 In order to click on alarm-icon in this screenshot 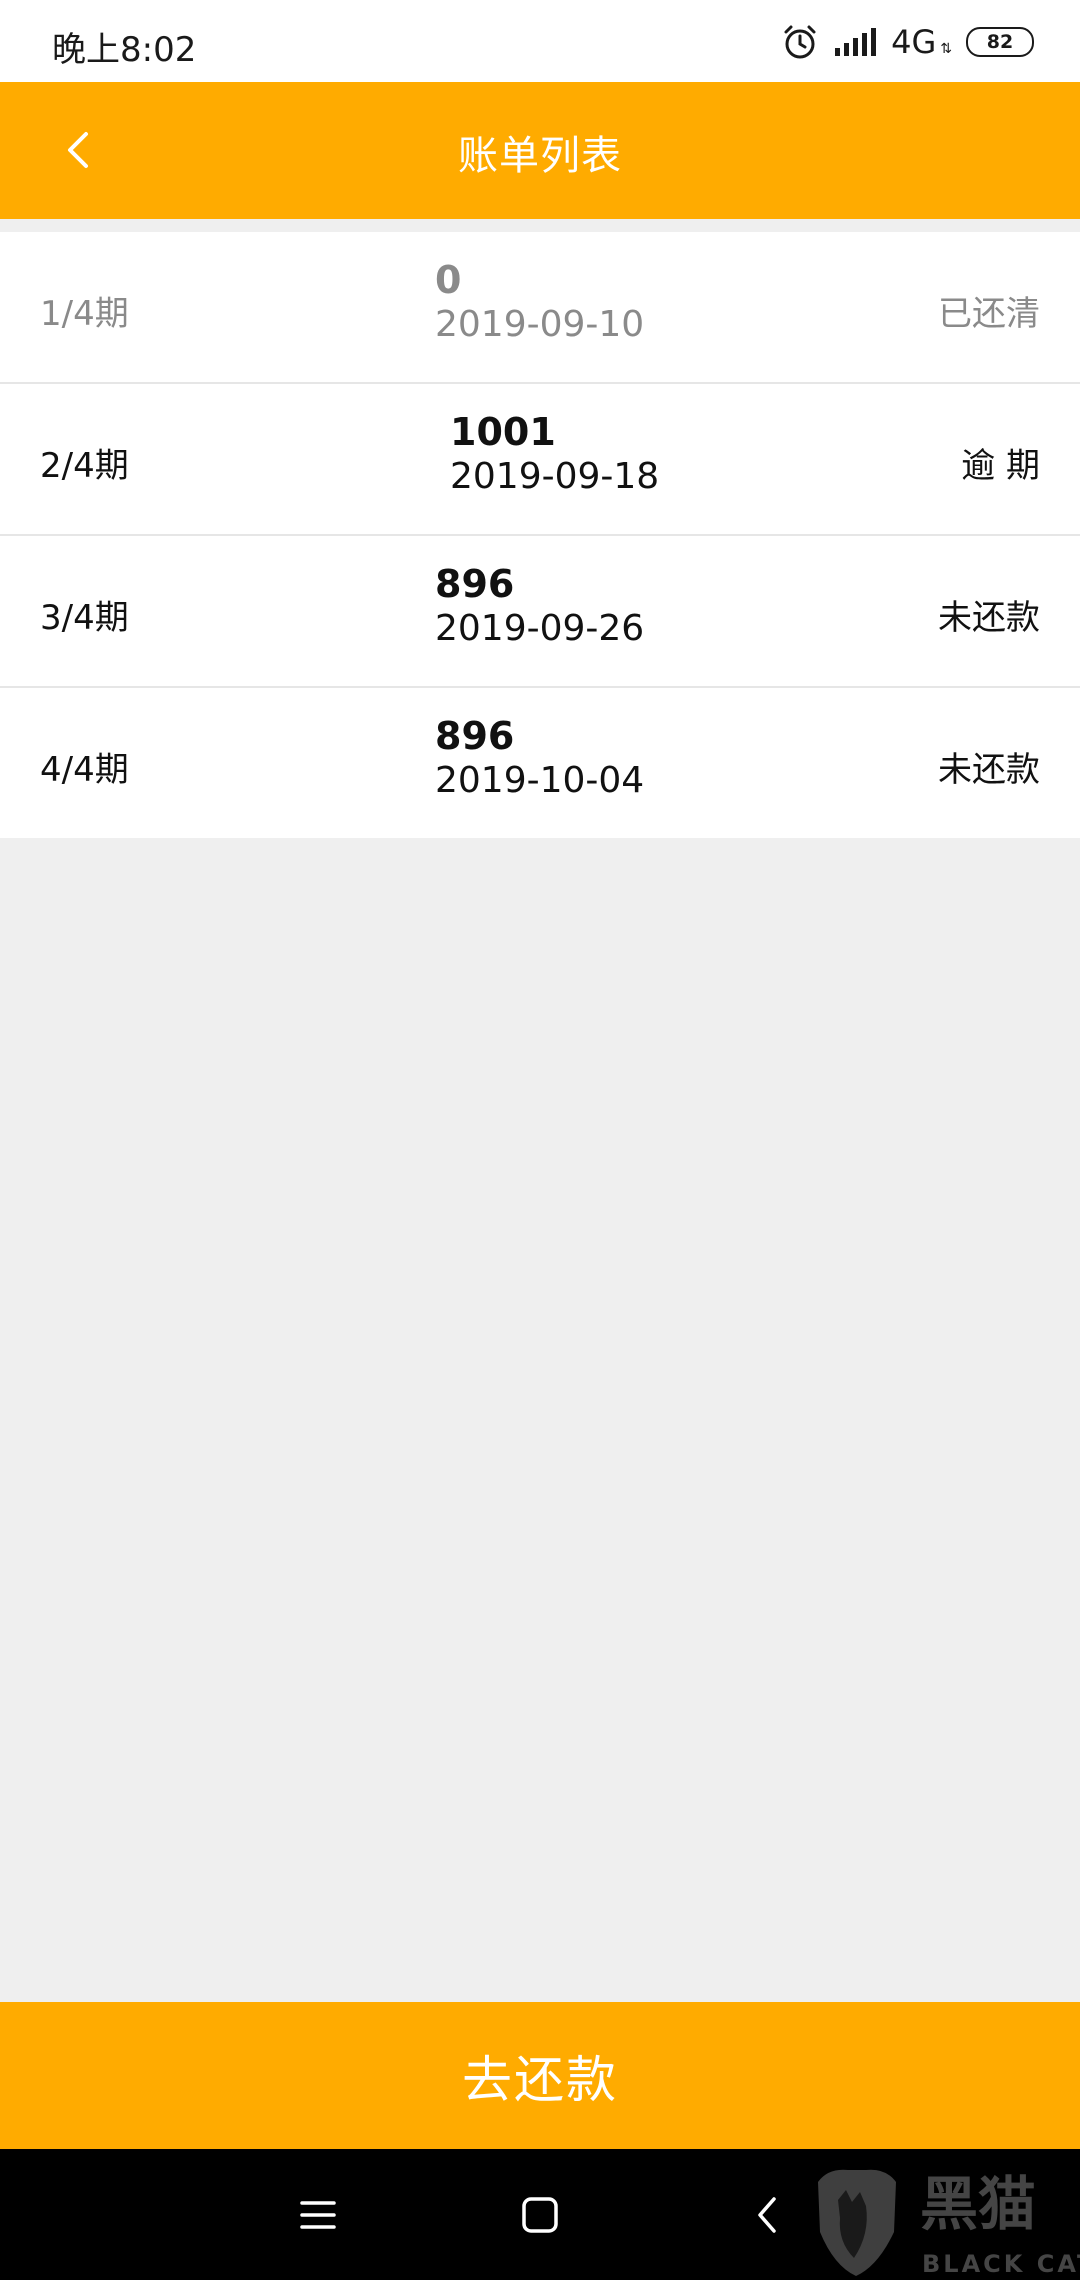, I will do `click(800, 42)`.